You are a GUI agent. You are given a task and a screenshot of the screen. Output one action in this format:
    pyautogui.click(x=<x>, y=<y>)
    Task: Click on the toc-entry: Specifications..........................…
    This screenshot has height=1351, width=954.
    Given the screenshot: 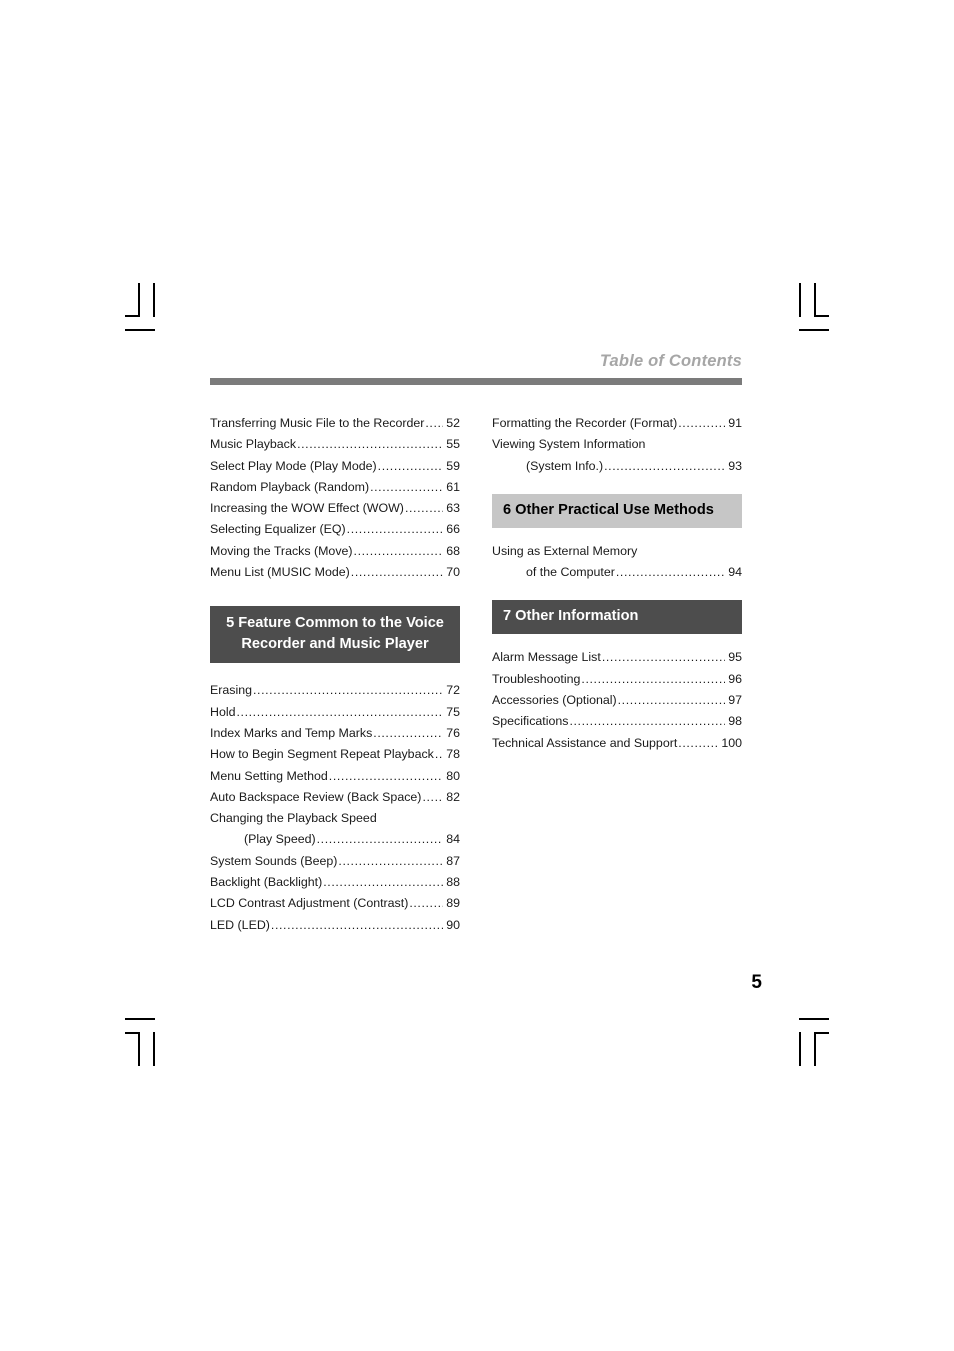 What is the action you would take?
    pyautogui.click(x=617, y=721)
    